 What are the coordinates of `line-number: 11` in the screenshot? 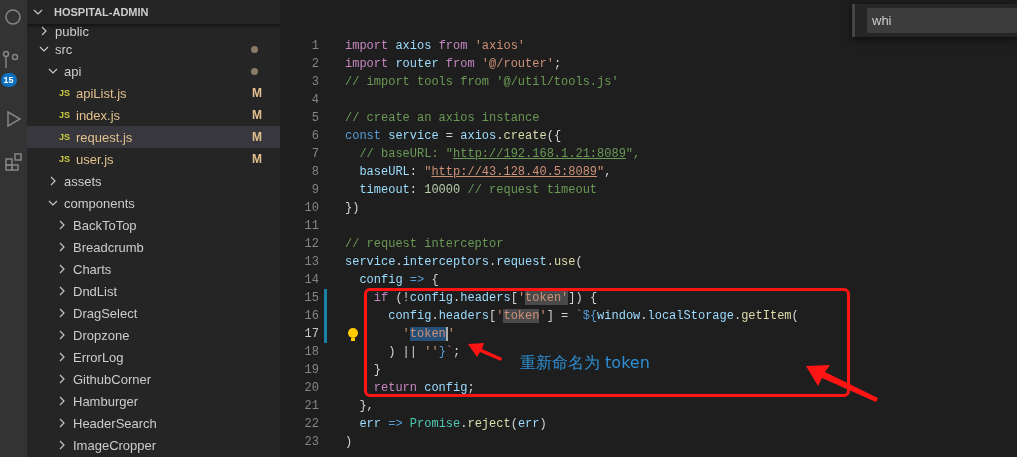 It's located at (311, 226).